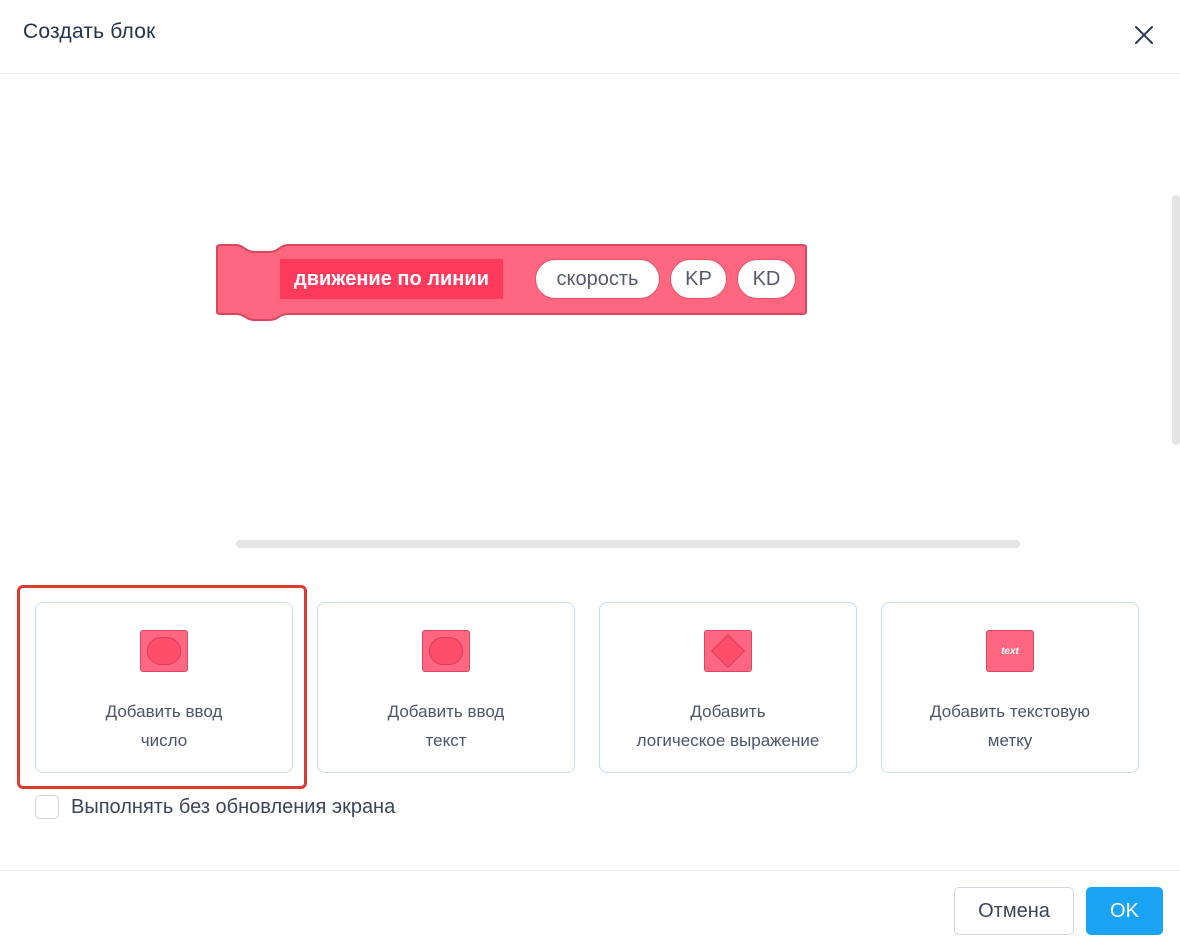  What do you see at coordinates (728, 726) in the screenshot?
I see `card-label: Добавить логическое выражение` at bounding box center [728, 726].